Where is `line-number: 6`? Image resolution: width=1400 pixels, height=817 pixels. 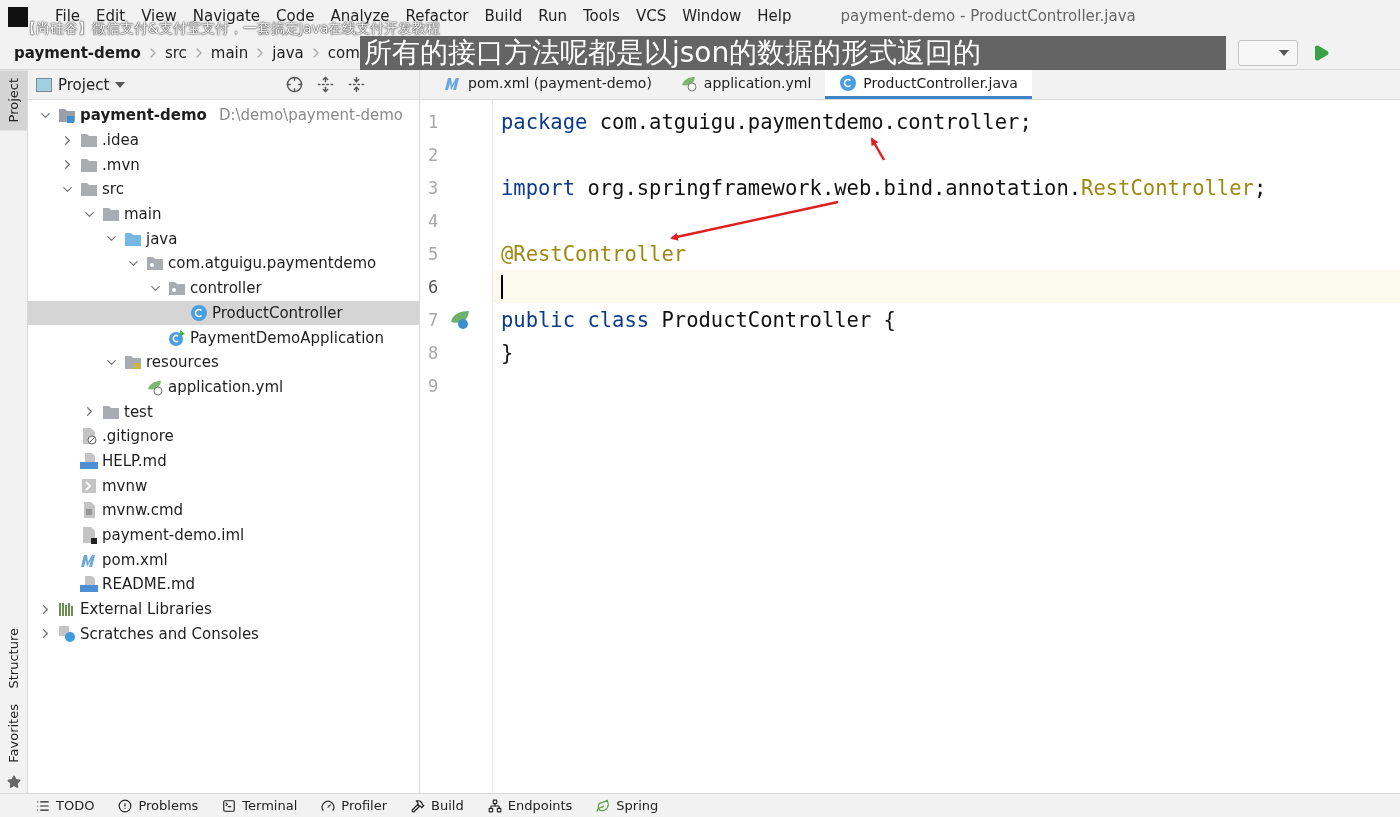 line-number: 6 is located at coordinates (433, 286).